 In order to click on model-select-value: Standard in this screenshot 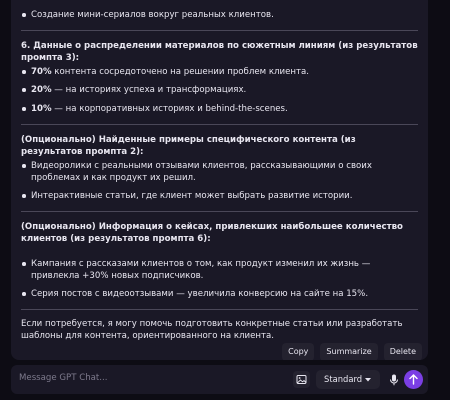, I will do `click(343, 379)`.